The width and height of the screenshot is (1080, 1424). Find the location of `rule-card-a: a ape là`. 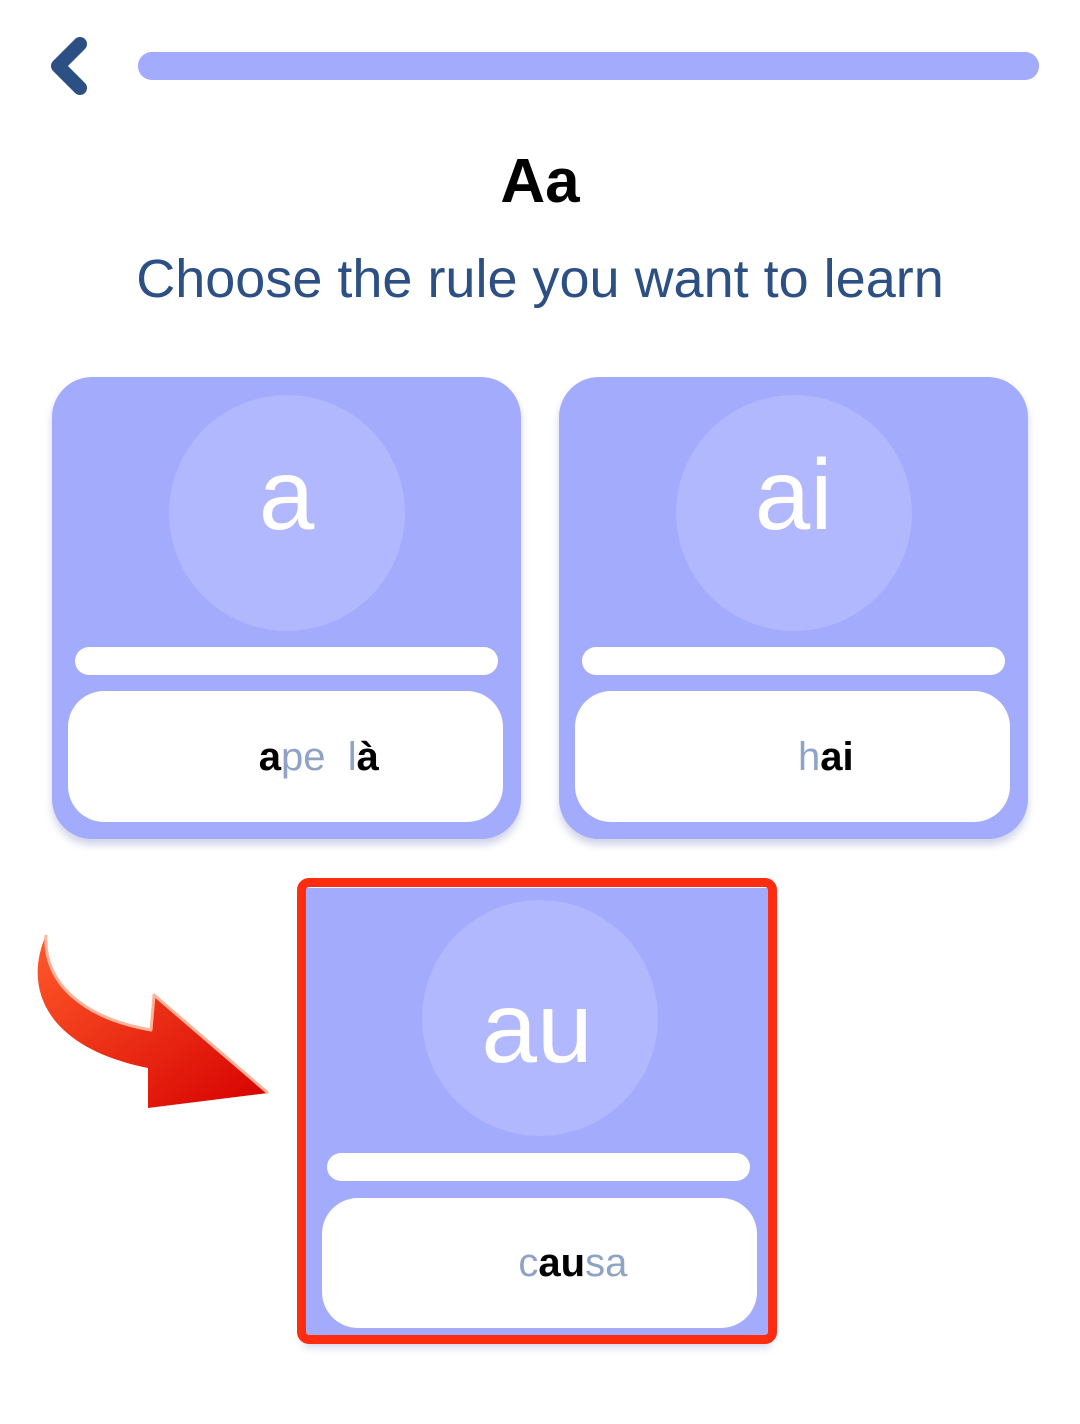

rule-card-a: a ape là is located at coordinates (286, 608).